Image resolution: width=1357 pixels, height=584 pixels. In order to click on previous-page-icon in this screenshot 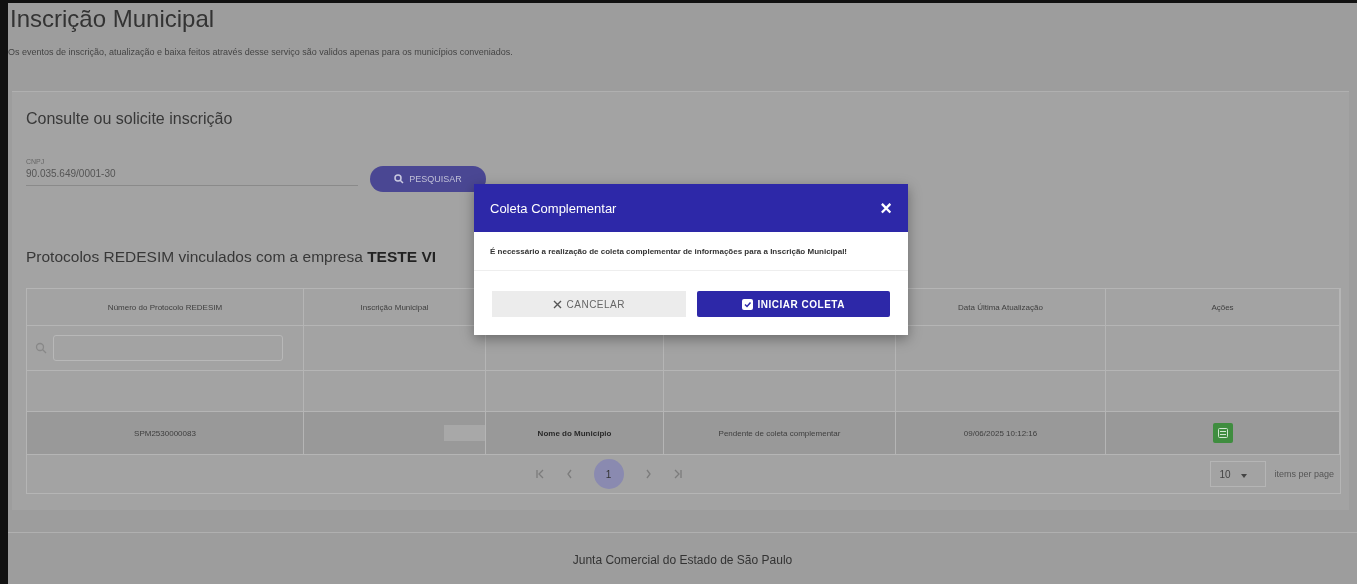, I will do `click(569, 474)`.